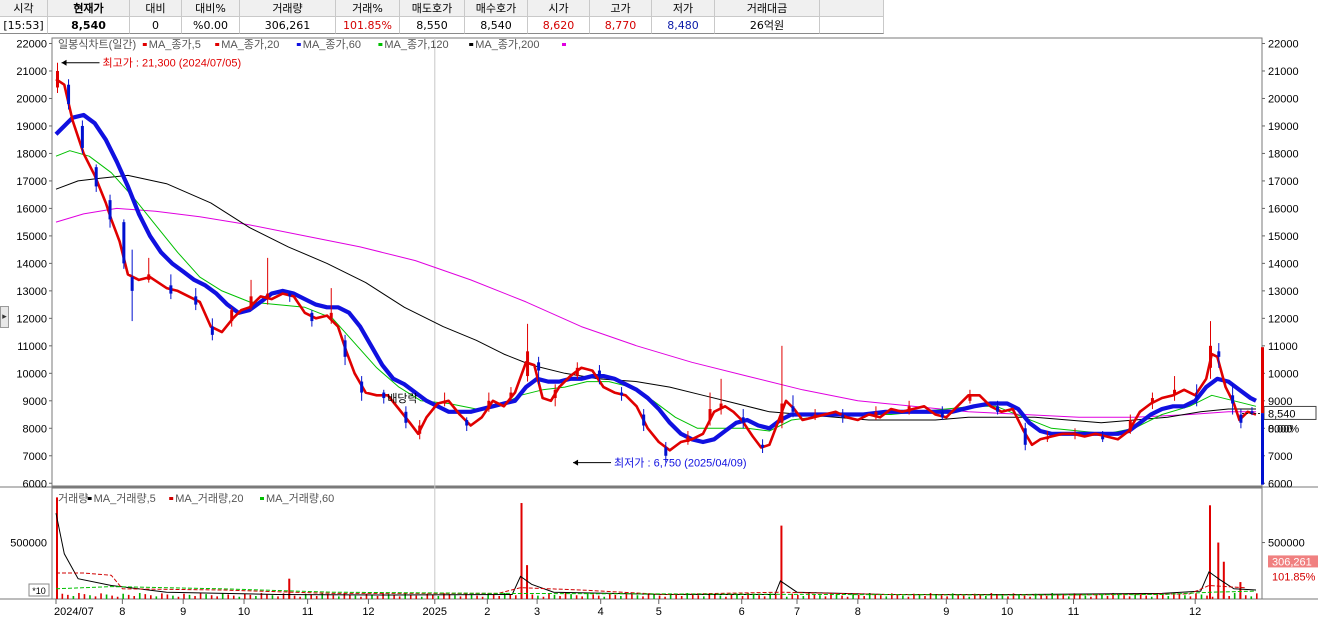  Describe the element at coordinates (858, 612) in the screenshot. I see `x-tick-label: 8` at that location.